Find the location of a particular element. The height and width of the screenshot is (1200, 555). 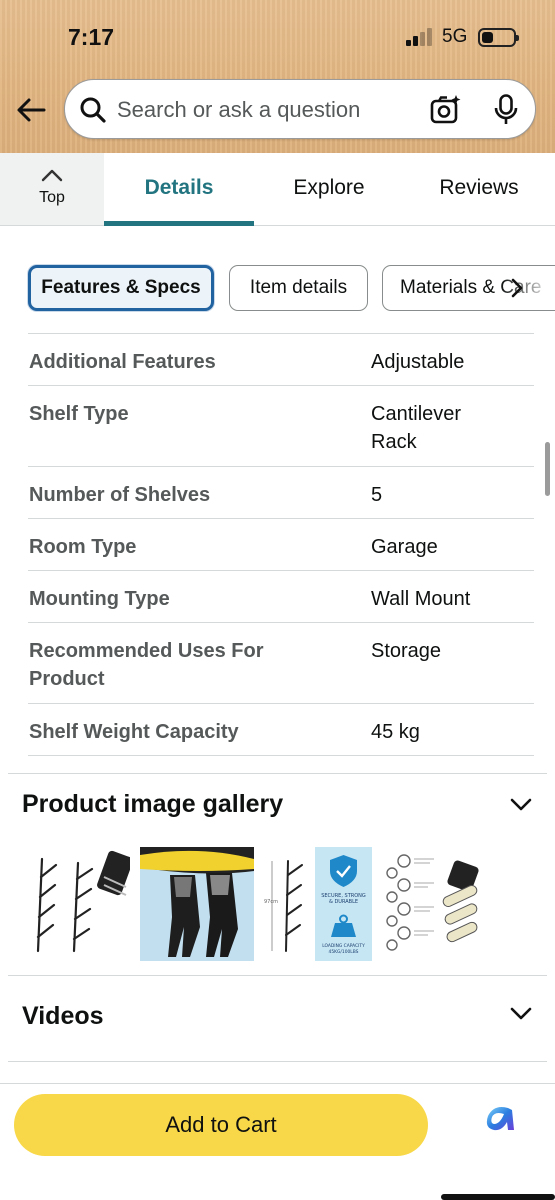

table-row: Additional Features Adjustable is located at coordinates (281, 360).